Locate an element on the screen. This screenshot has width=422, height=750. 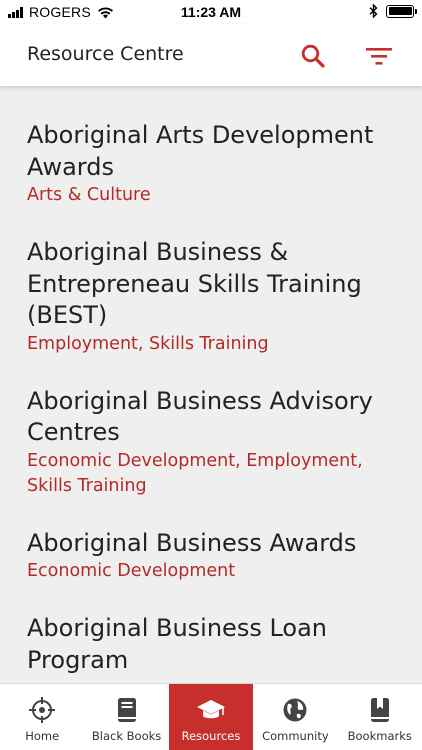
graduation-cap-icon is located at coordinates (211, 710).